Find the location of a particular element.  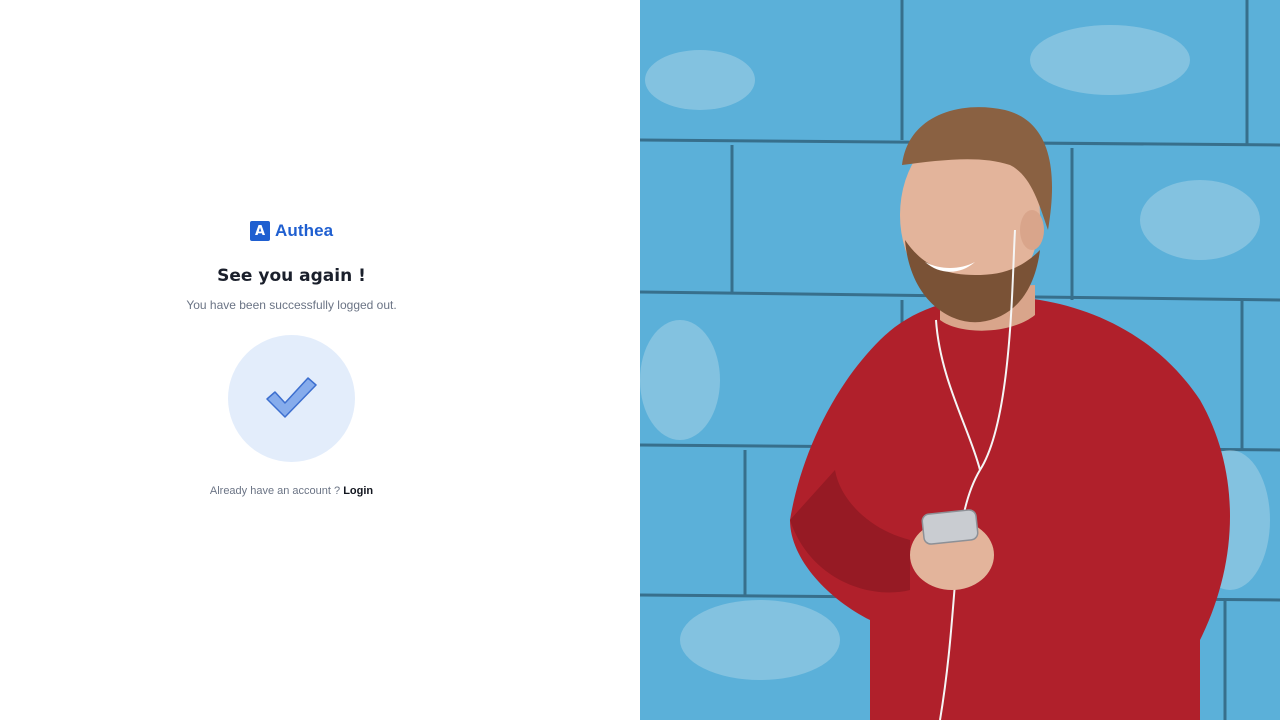

login-prompt: Already have an account ? Login is located at coordinates (291, 491).